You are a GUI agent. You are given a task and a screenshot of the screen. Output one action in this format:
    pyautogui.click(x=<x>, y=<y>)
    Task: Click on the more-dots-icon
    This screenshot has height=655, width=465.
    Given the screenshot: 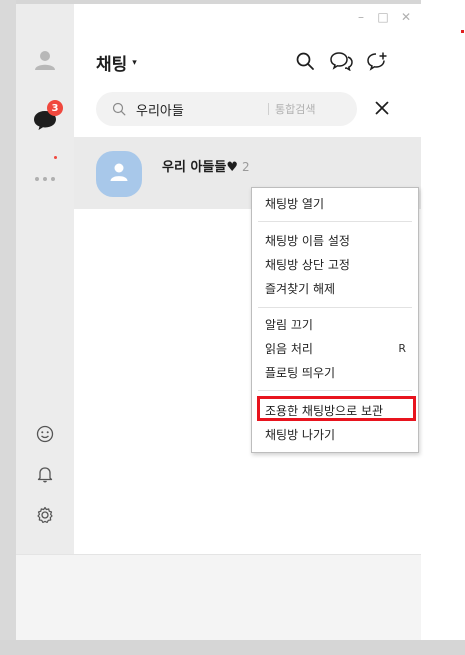 What is the action you would take?
    pyautogui.click(x=45, y=176)
    